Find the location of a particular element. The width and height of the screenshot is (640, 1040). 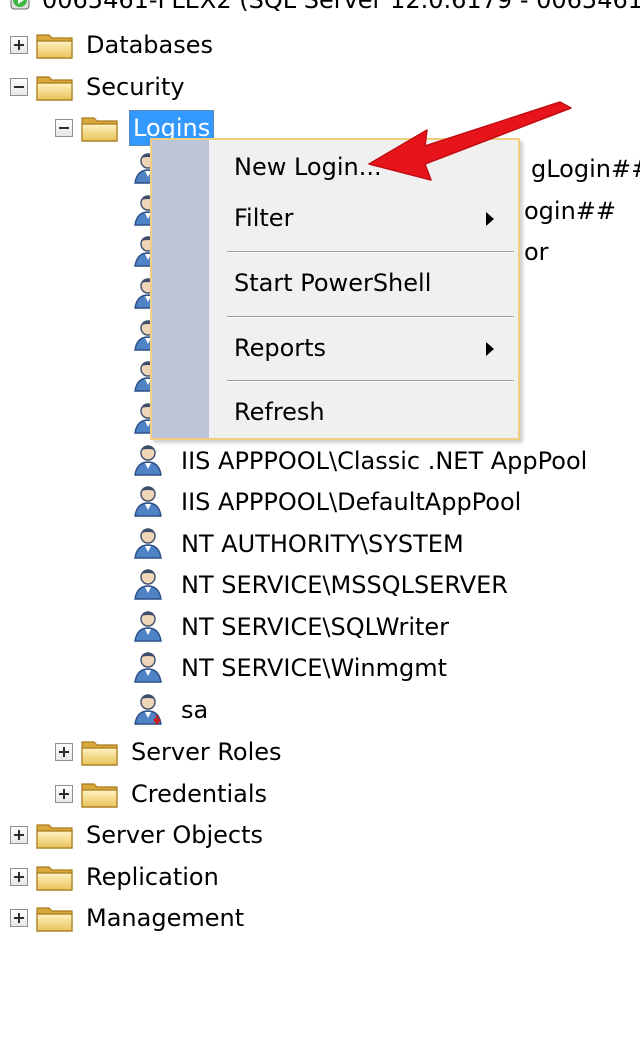

login-label-partial: or is located at coordinates (536, 252).